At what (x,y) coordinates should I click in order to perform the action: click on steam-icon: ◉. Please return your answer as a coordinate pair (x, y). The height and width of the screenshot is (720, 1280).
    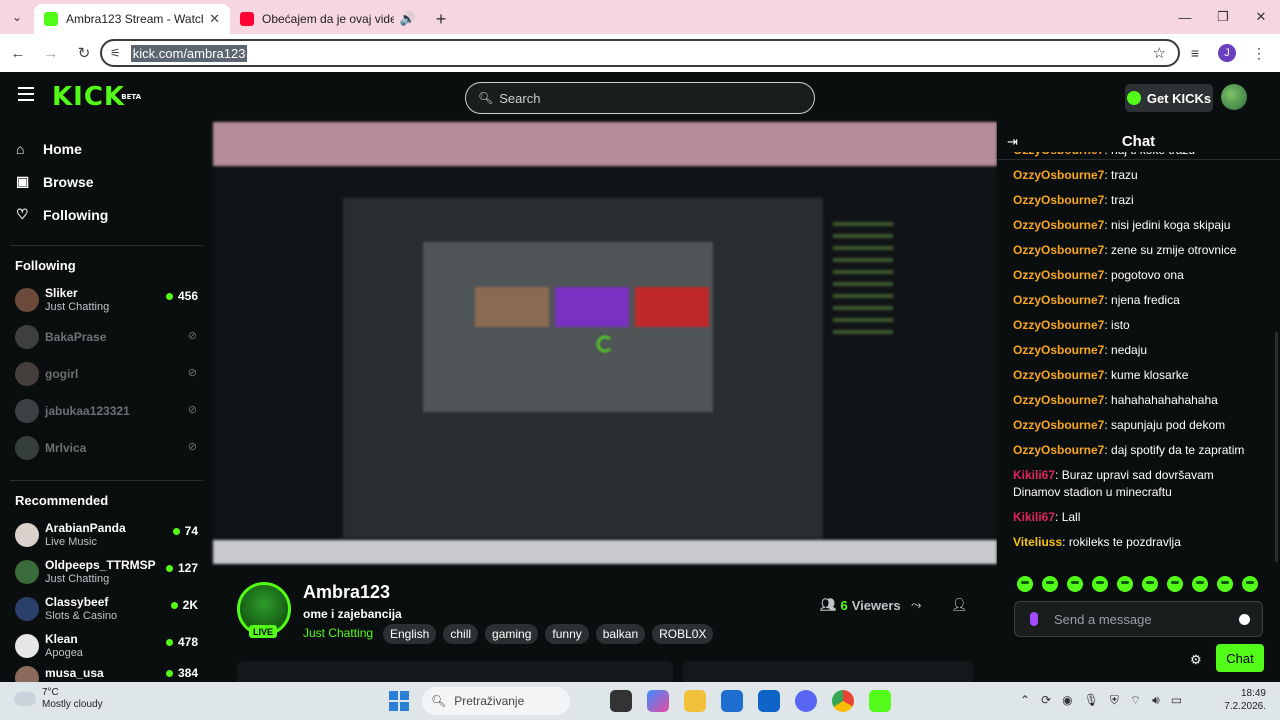
    Looking at the image, I should click on (1067, 700).